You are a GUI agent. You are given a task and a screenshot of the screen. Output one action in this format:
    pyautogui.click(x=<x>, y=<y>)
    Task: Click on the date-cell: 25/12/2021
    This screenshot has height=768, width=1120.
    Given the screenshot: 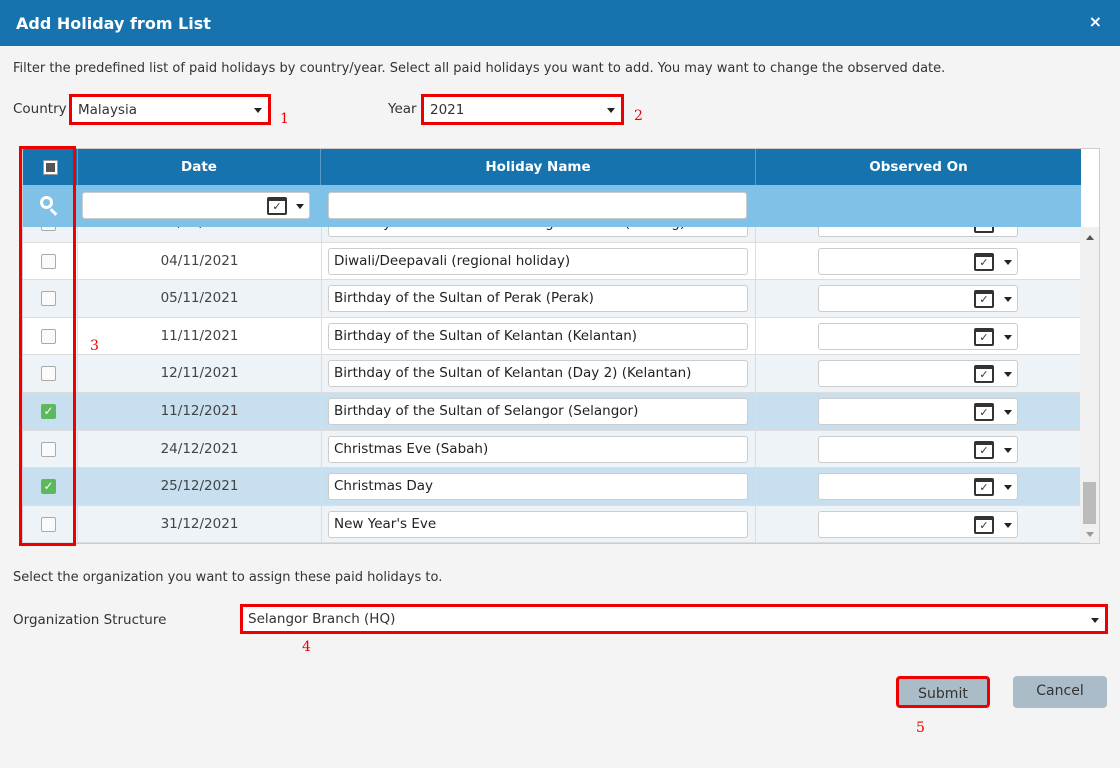 What is the action you would take?
    pyautogui.click(x=199, y=486)
    